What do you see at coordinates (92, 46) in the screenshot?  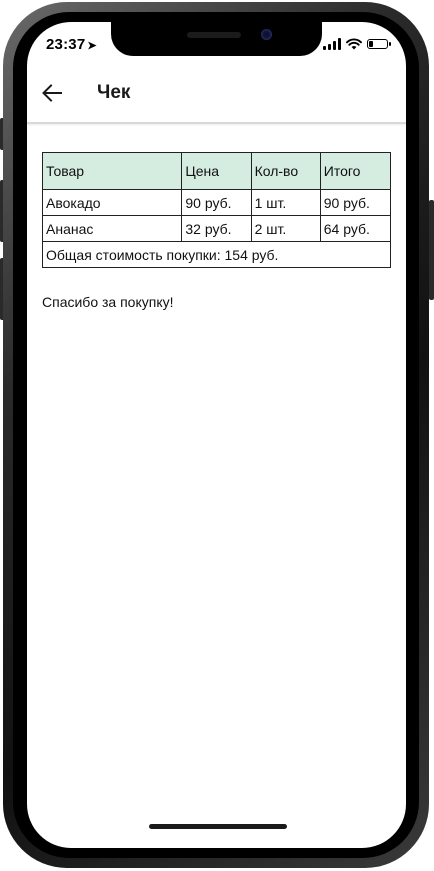 I see `location-icon: ➤` at bounding box center [92, 46].